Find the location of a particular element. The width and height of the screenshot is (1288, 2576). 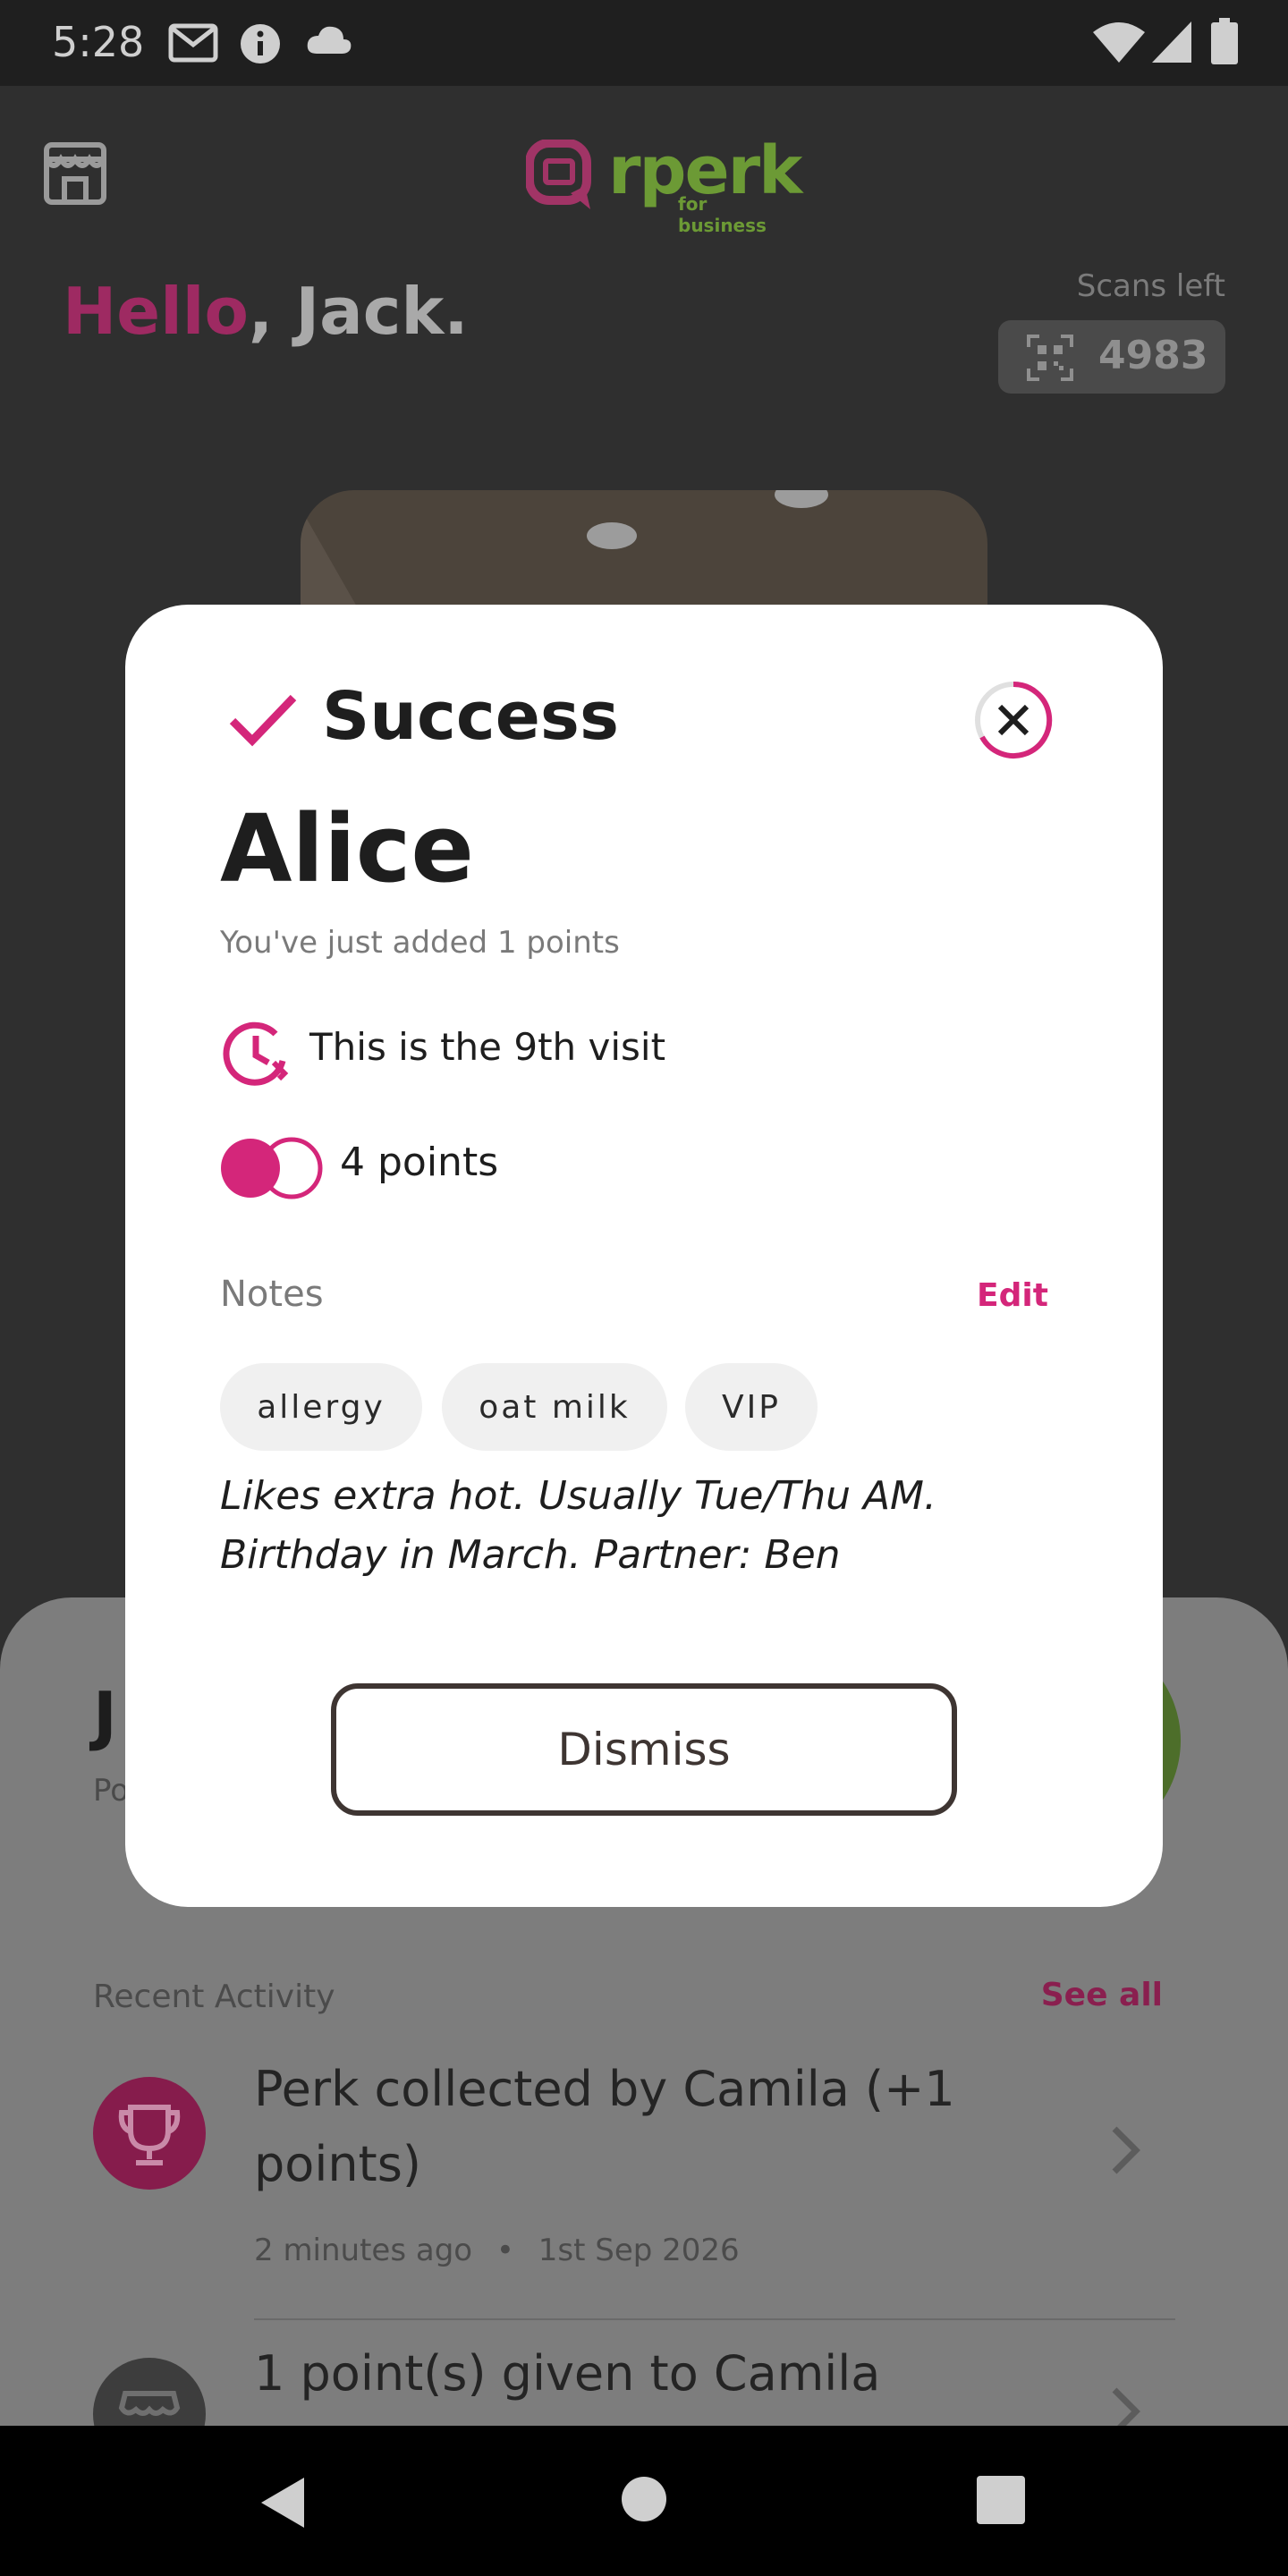

points-total-text: 4 points is located at coordinates (419, 1162).